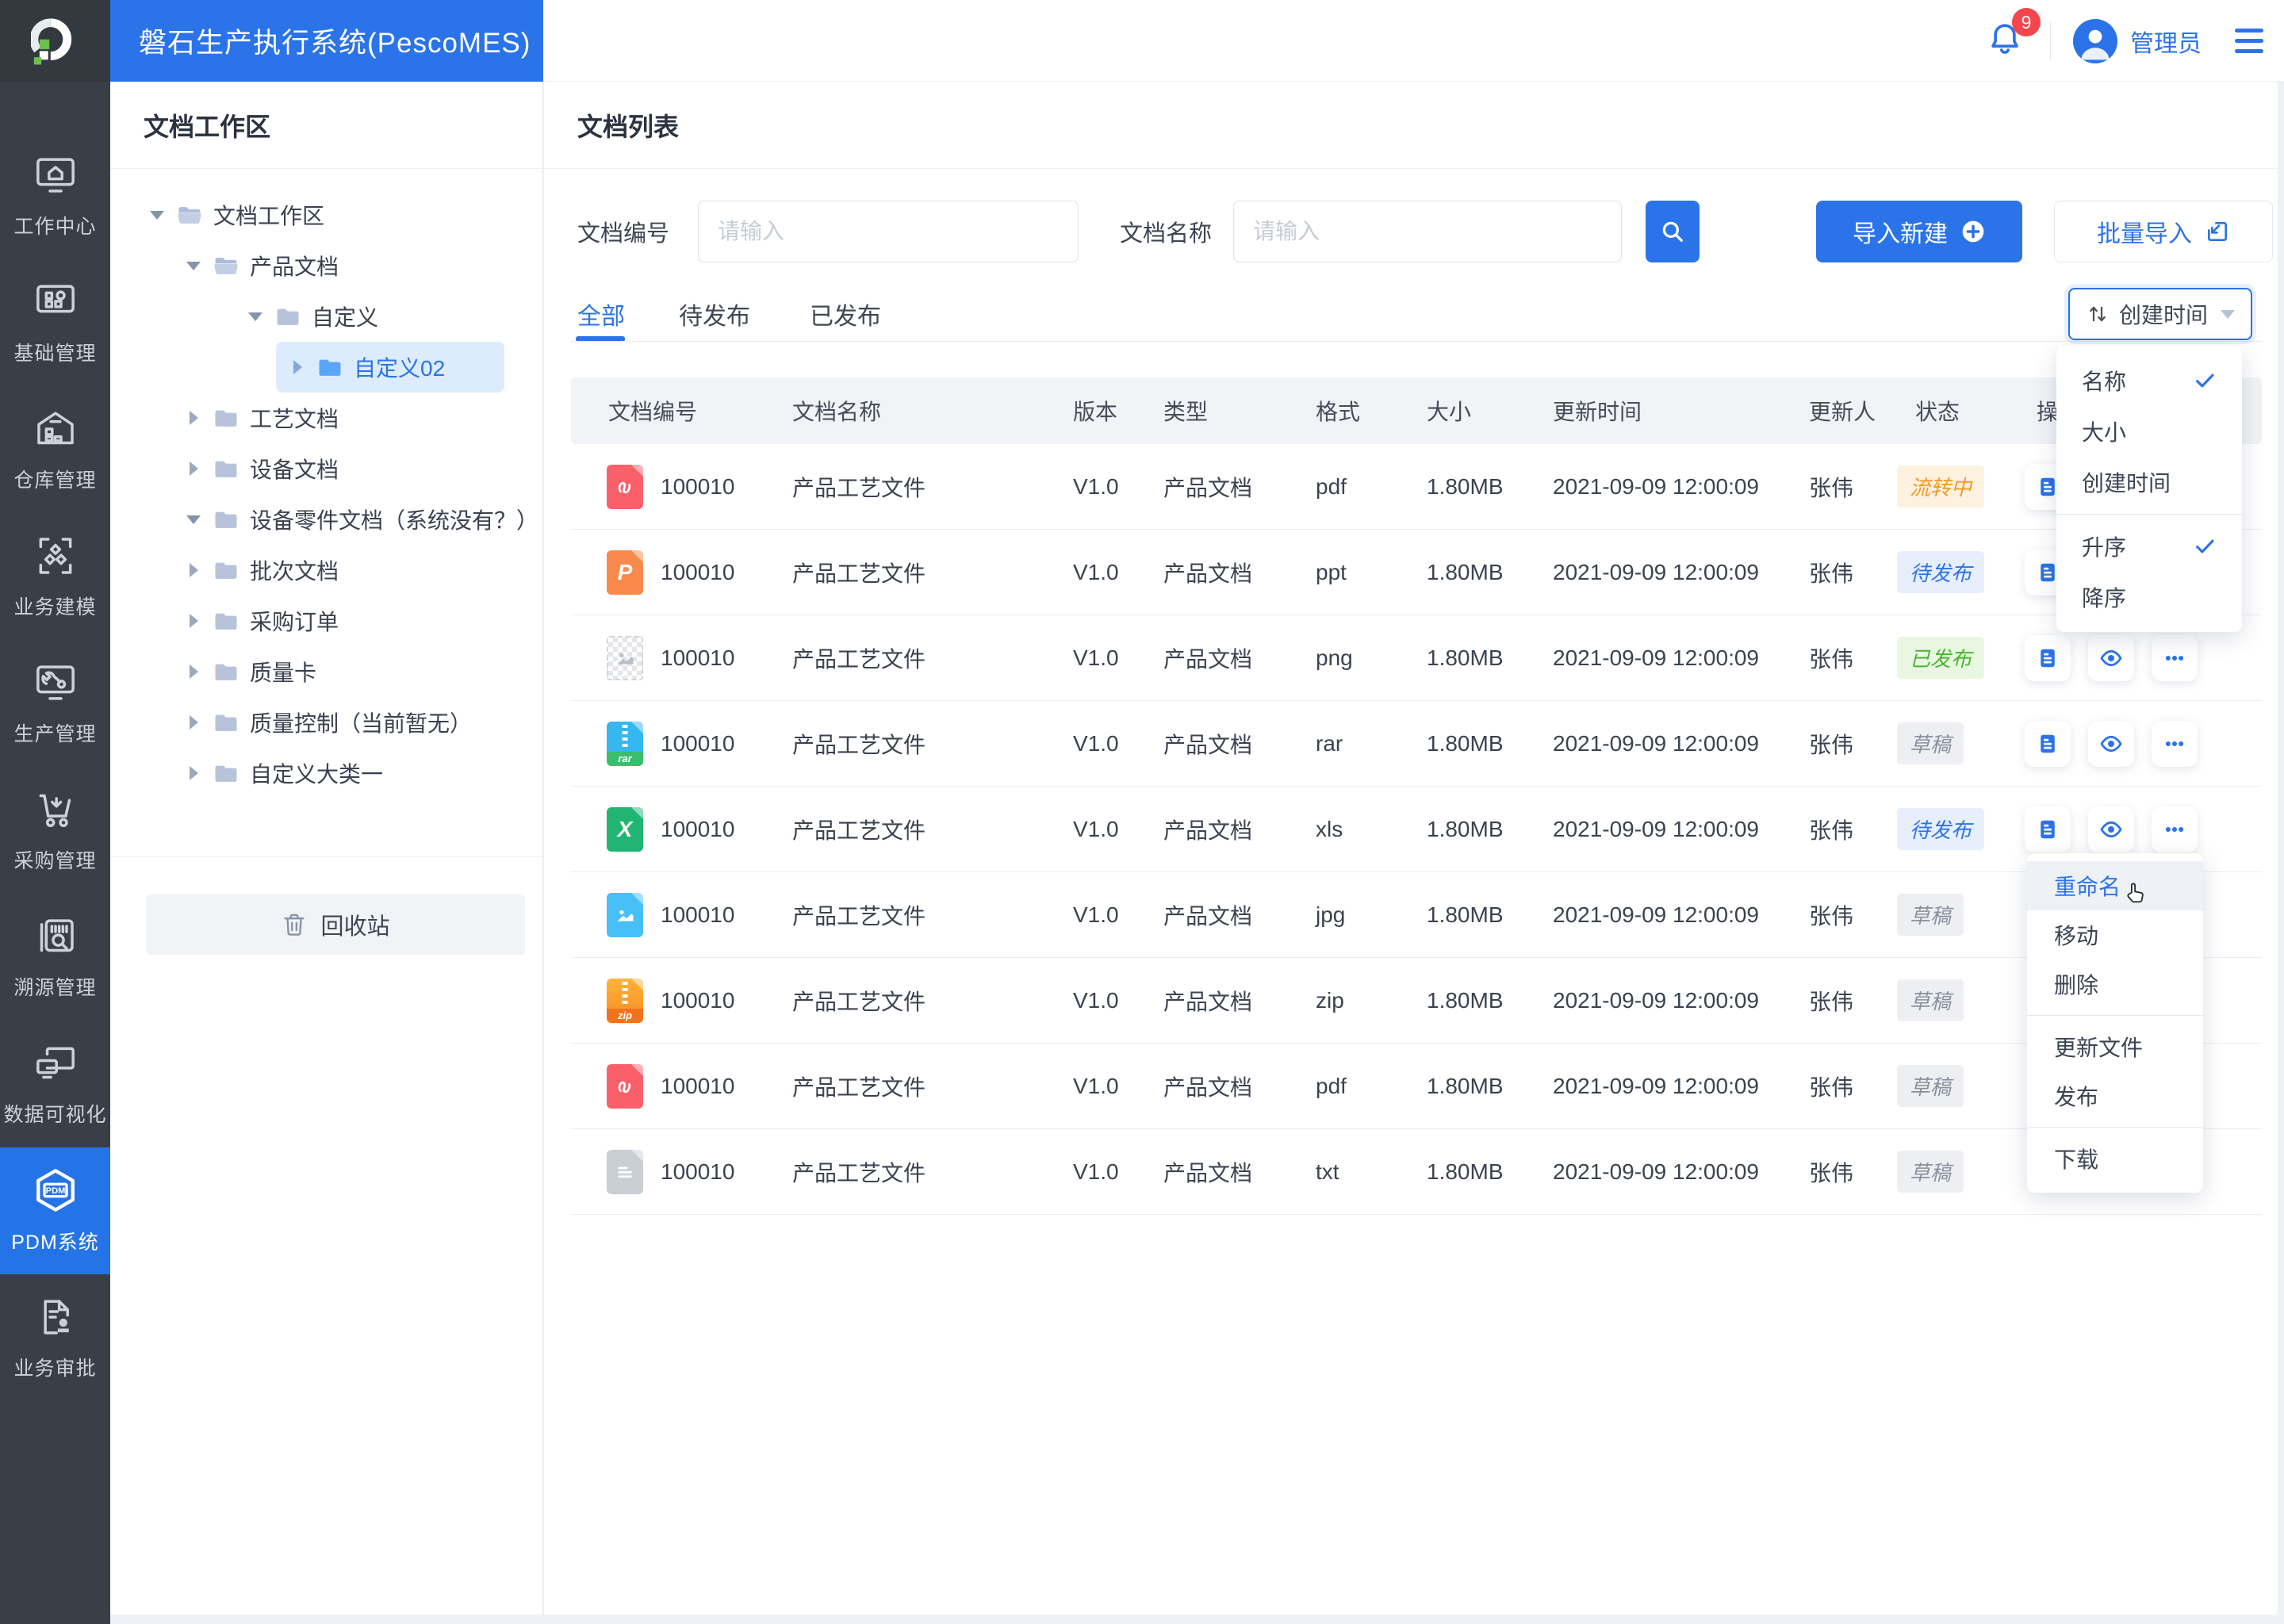 This screenshot has height=1624, width=2284. I want to click on rail-item-data-viz: 数据可视化, so click(55, 1084).